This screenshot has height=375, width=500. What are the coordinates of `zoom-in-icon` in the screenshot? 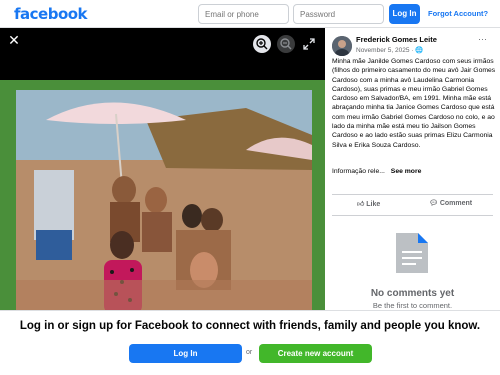 It's located at (262, 44).